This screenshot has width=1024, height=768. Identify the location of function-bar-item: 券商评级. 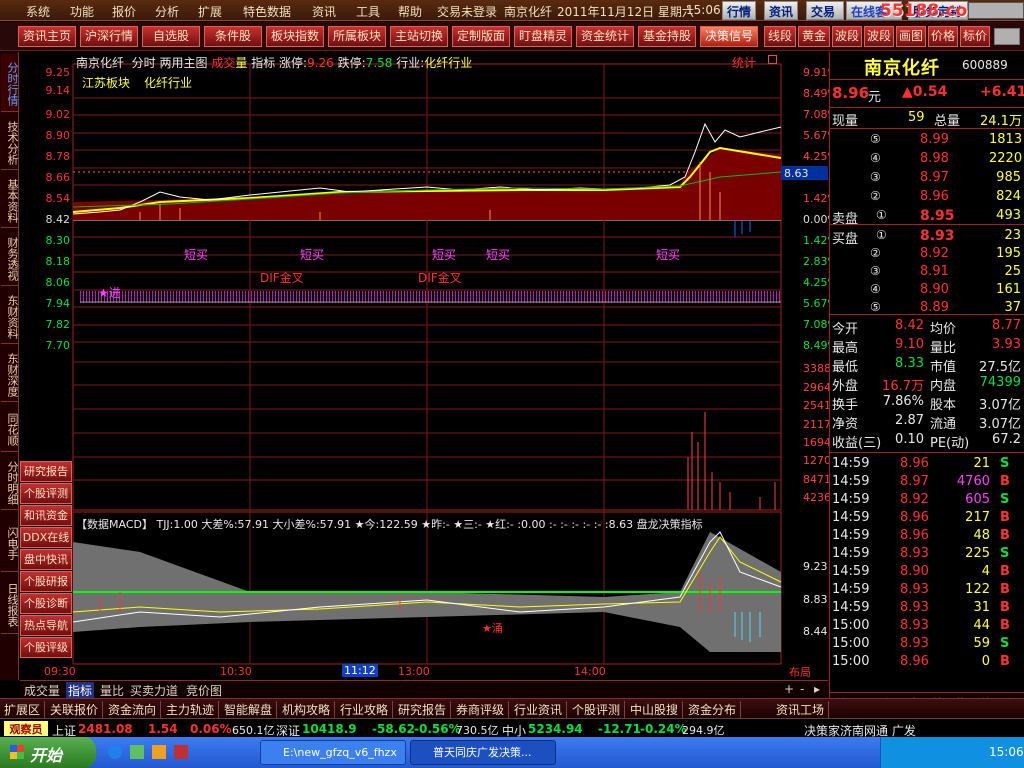
(483, 709).